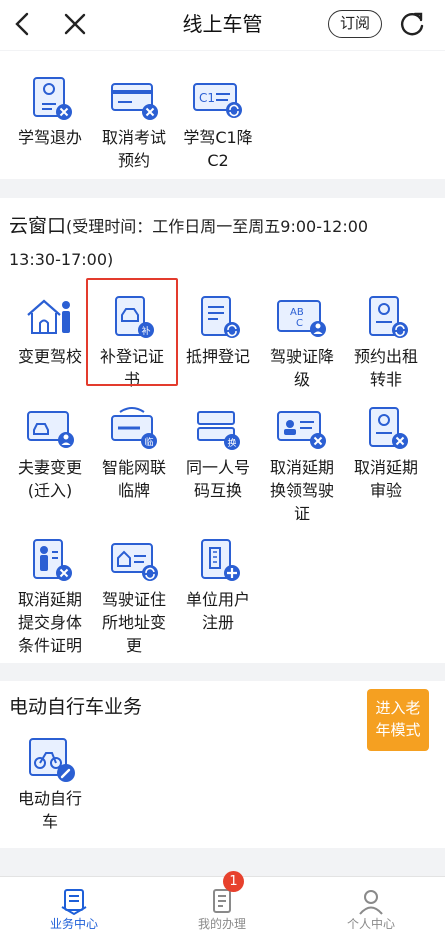 This screenshot has height=934, width=445. I want to click on elder-mode-button: 进入老 年模式, so click(398, 720).